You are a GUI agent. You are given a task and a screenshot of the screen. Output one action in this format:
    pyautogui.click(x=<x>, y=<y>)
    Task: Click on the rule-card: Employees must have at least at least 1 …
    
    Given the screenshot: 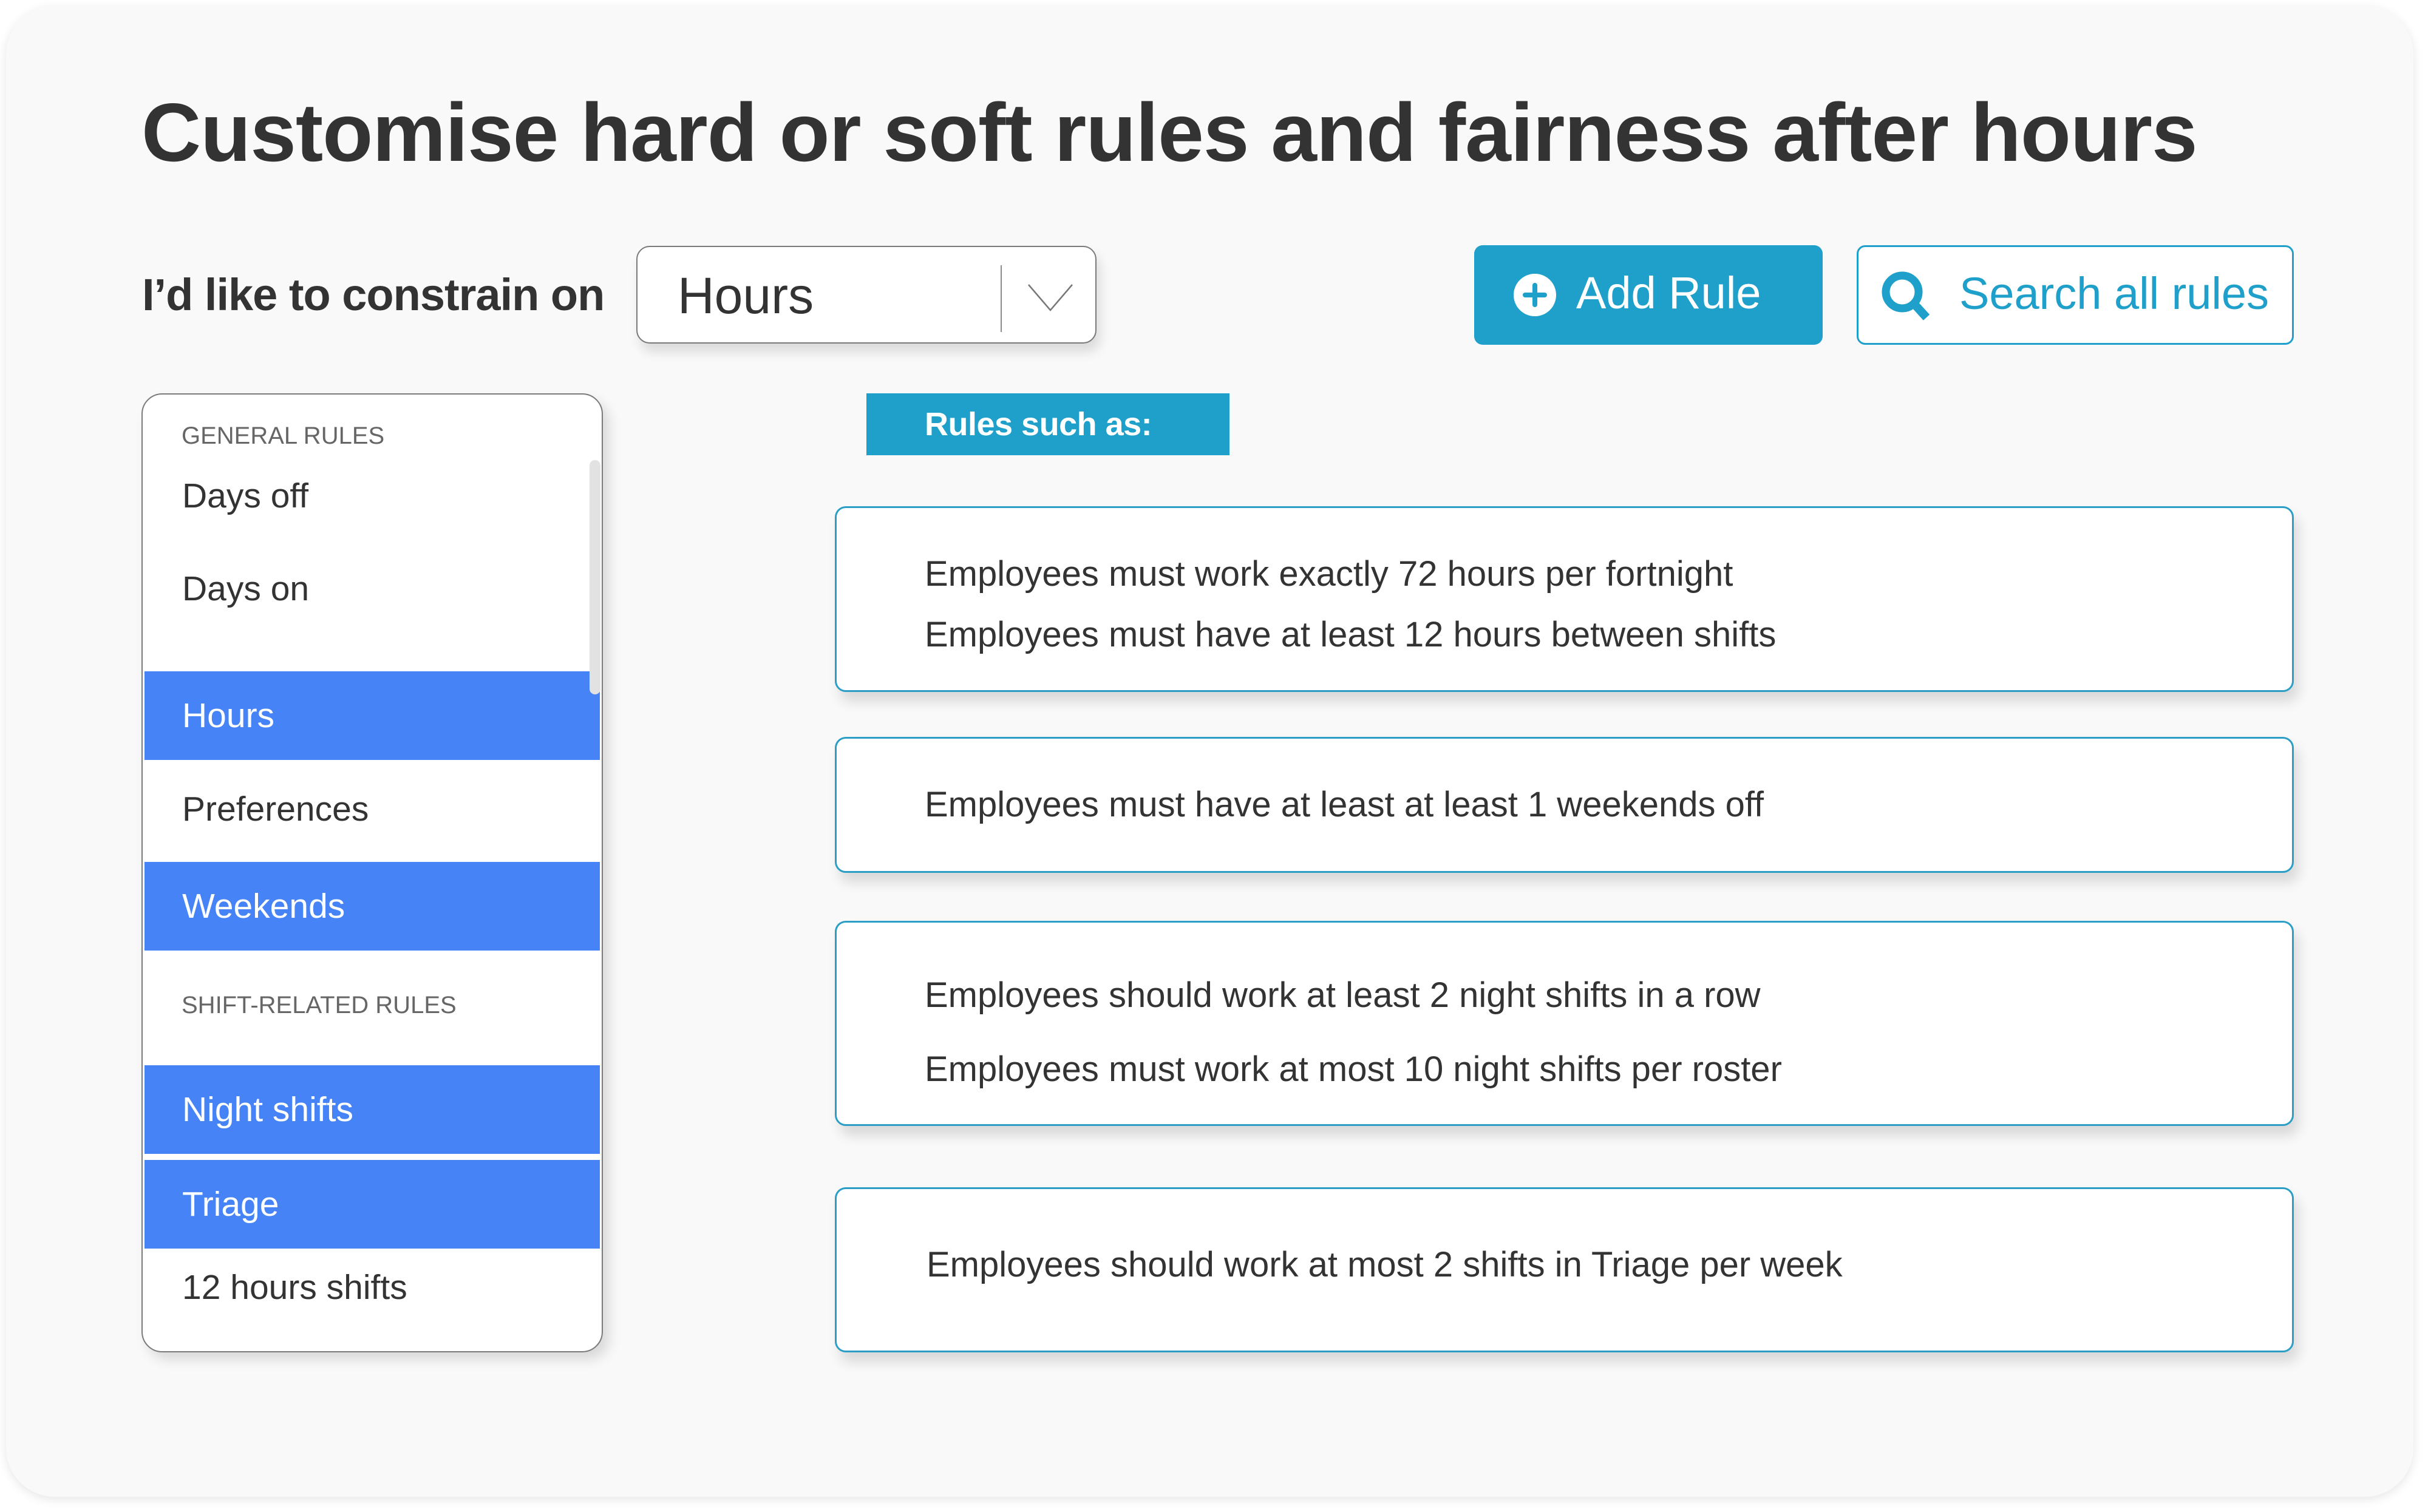 What is the action you would take?
    pyautogui.click(x=1565, y=805)
    